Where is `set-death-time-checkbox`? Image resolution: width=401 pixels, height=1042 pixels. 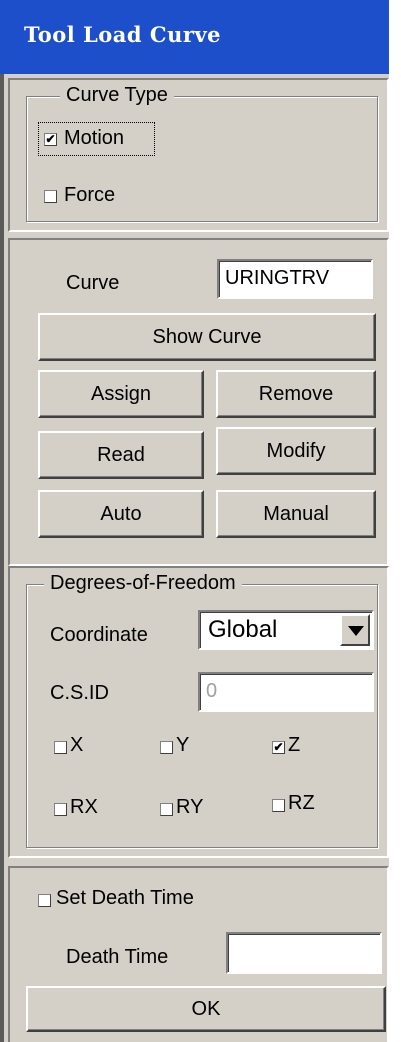
set-death-time-checkbox is located at coordinates (44, 900).